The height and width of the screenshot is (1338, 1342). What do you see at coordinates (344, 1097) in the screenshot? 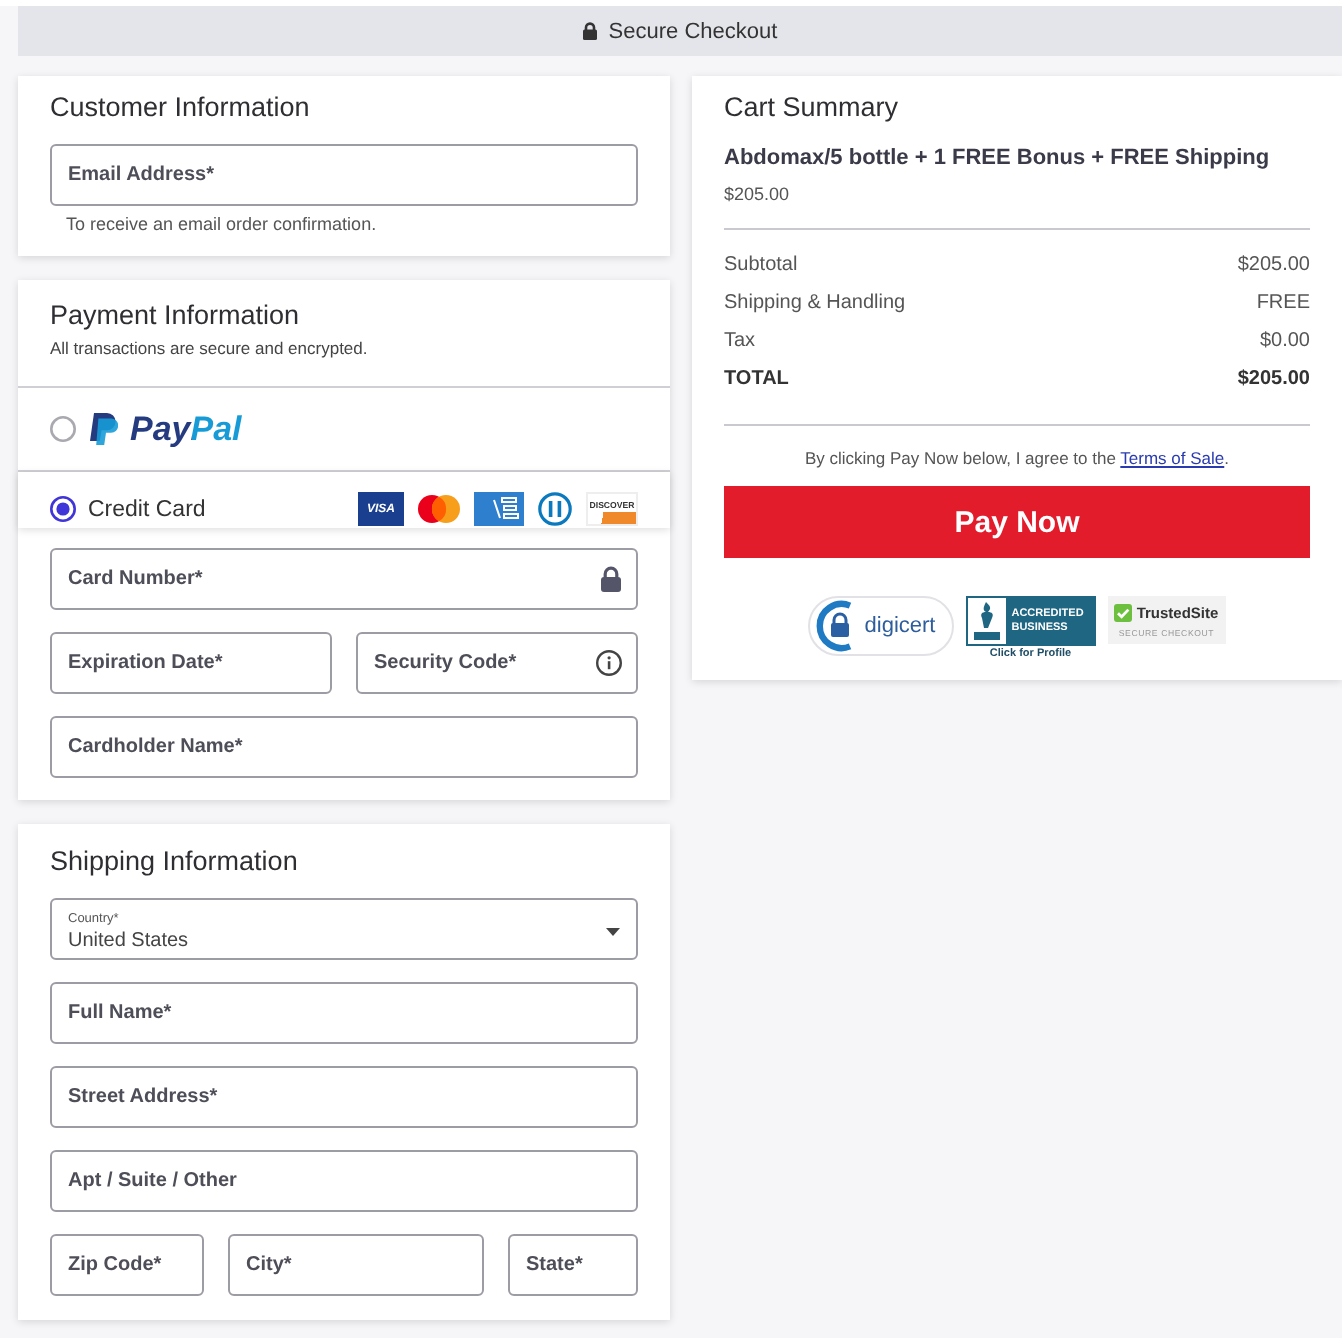
I see `input-field: Street Address*` at bounding box center [344, 1097].